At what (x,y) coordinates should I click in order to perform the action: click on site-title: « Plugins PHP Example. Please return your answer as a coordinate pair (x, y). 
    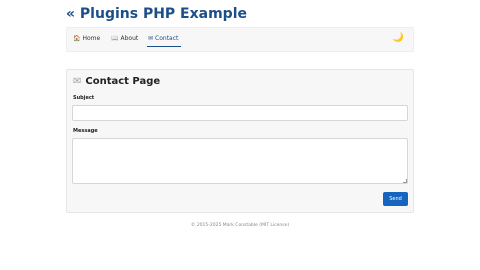
    Looking at the image, I should click on (156, 14).